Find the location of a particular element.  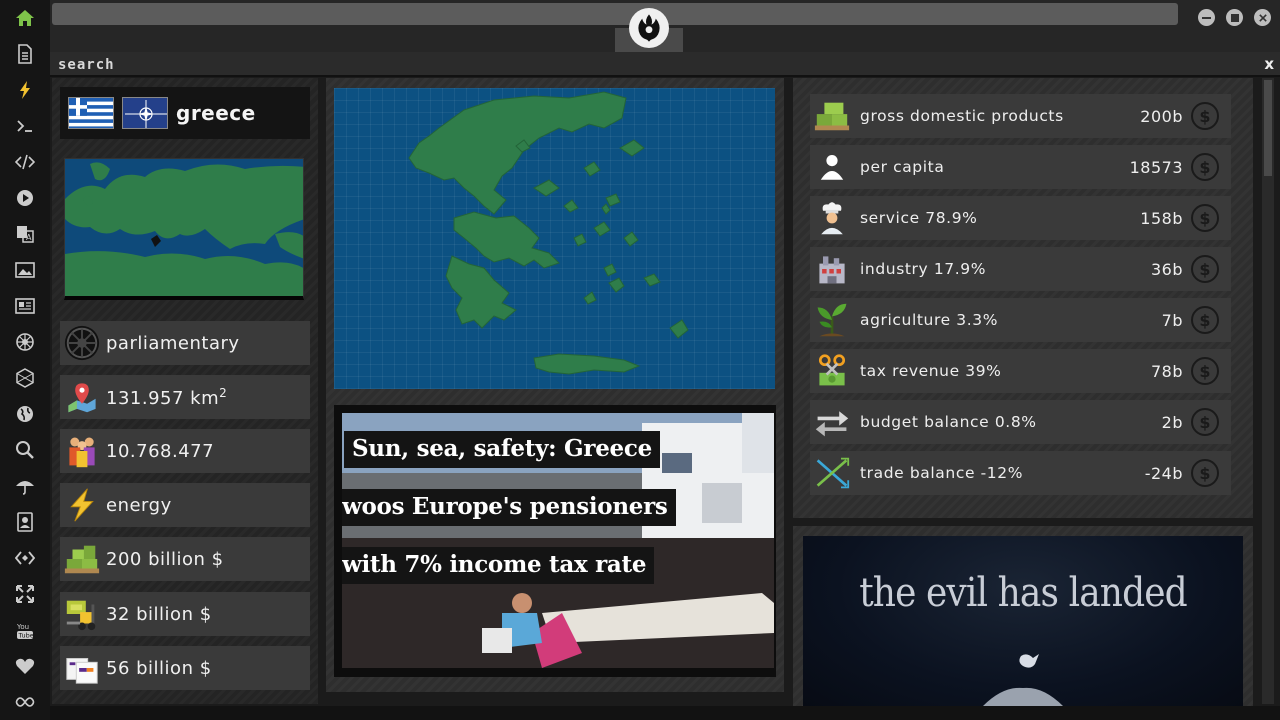

play-icon is located at coordinates (25, 198).